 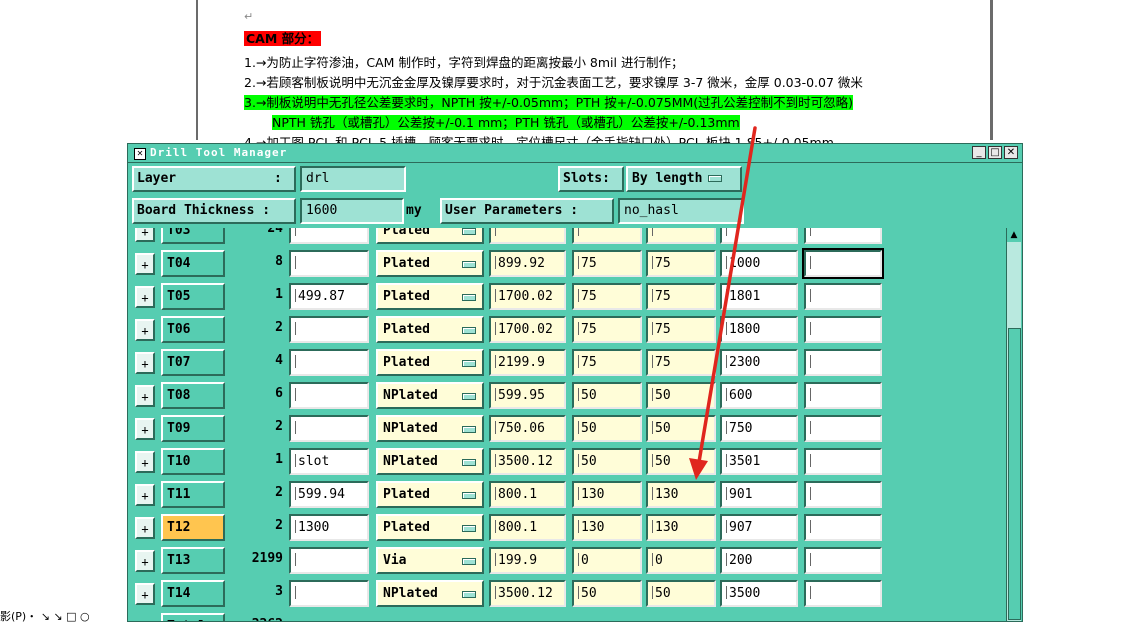 What do you see at coordinates (759, 494) in the screenshot?
I see `drill-size-field: 901` at bounding box center [759, 494].